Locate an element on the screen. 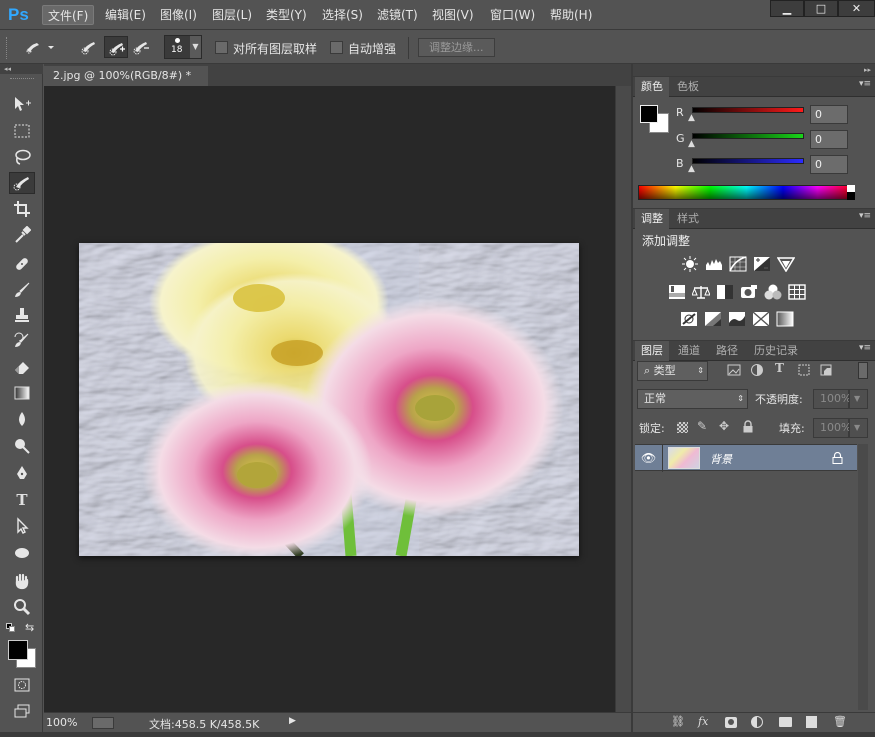  layer-filter-select: ⌕ 类型 ⇕ is located at coordinates (672, 371).